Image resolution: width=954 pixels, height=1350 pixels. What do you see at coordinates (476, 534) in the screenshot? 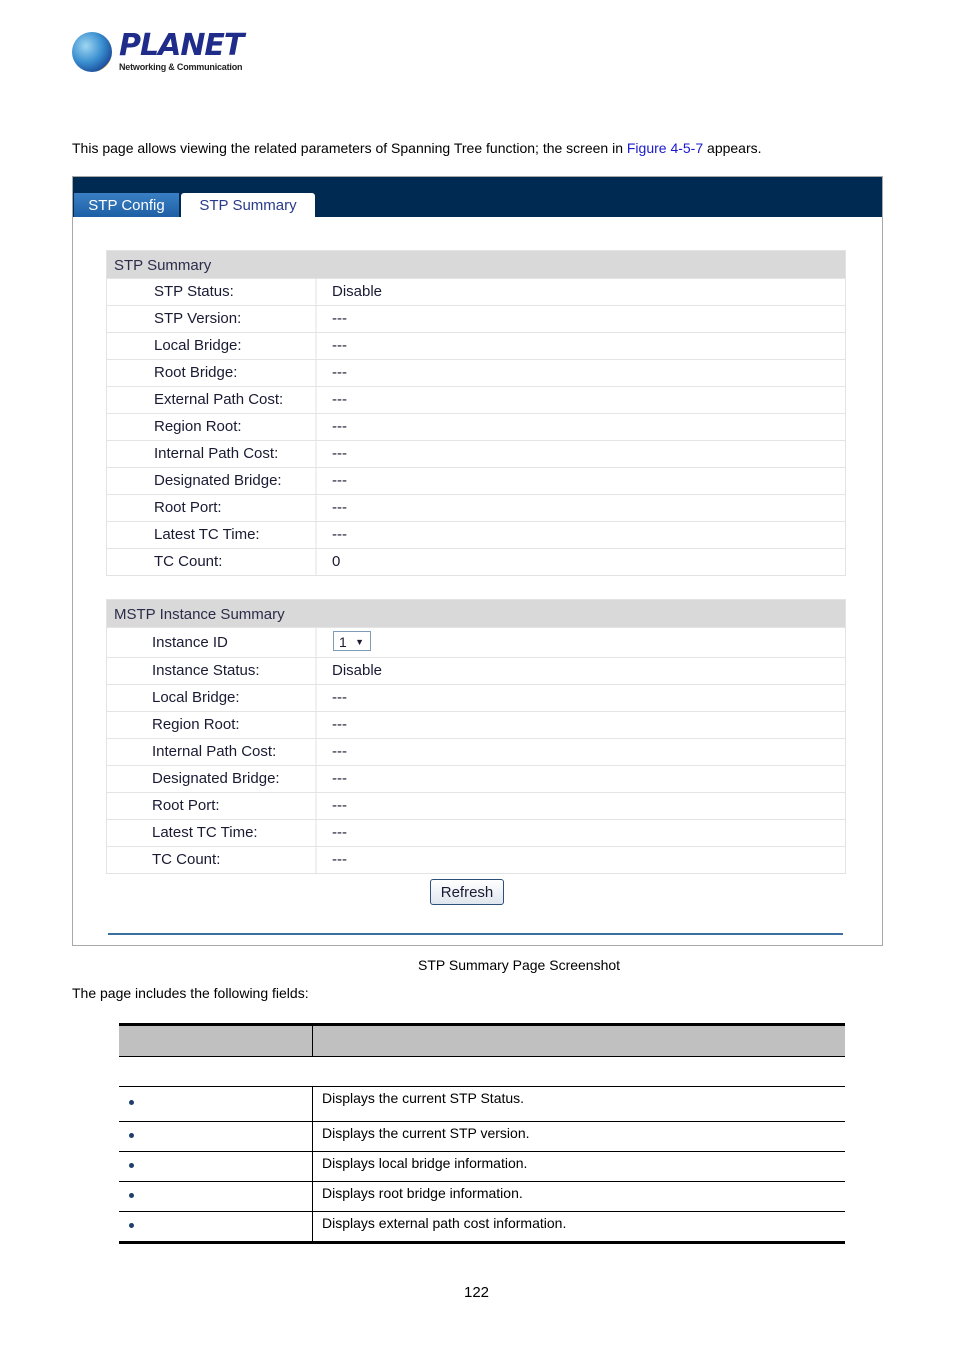
I see `summary-row: Latest TC Time: ---` at bounding box center [476, 534].